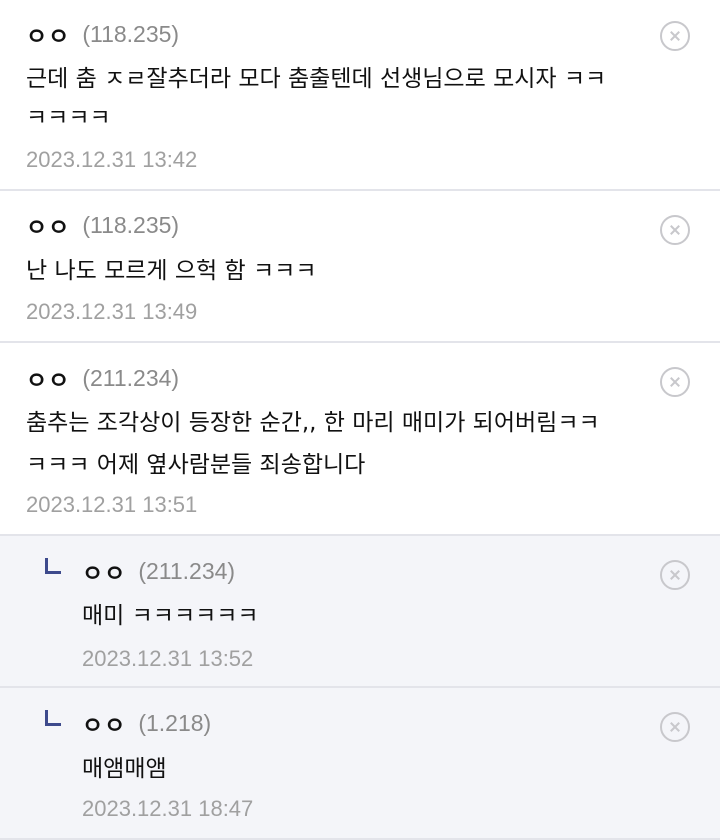 The image size is (720, 840). What do you see at coordinates (313, 423) in the screenshot?
I see `comment-text-line: 춤추는 조각상이 등장한 순간,, 한 마리 매미가 되어버림ㅋㅋ` at bounding box center [313, 423].